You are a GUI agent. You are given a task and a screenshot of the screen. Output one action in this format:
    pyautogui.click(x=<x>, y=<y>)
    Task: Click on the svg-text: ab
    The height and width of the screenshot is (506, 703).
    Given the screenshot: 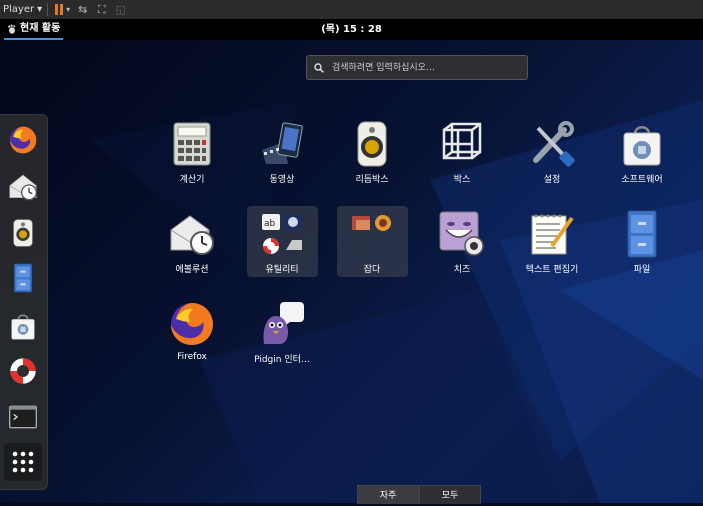 What is the action you would take?
    pyautogui.click(x=270, y=224)
    